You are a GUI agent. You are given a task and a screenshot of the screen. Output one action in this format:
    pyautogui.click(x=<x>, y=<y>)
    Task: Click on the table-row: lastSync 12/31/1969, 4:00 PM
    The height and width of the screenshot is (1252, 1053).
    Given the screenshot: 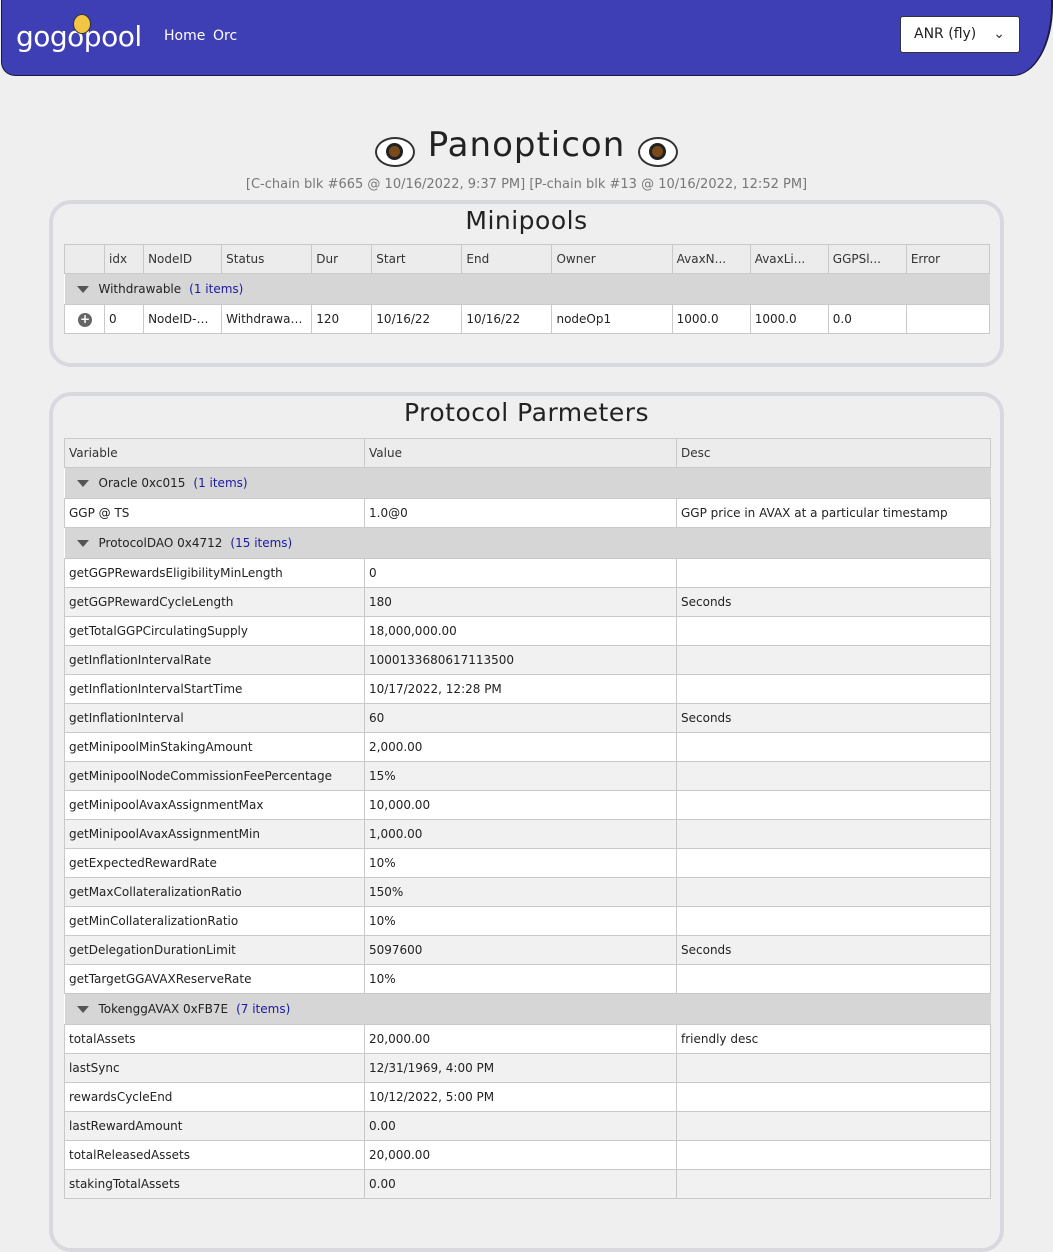 What is the action you would take?
    pyautogui.click(x=527, y=1068)
    